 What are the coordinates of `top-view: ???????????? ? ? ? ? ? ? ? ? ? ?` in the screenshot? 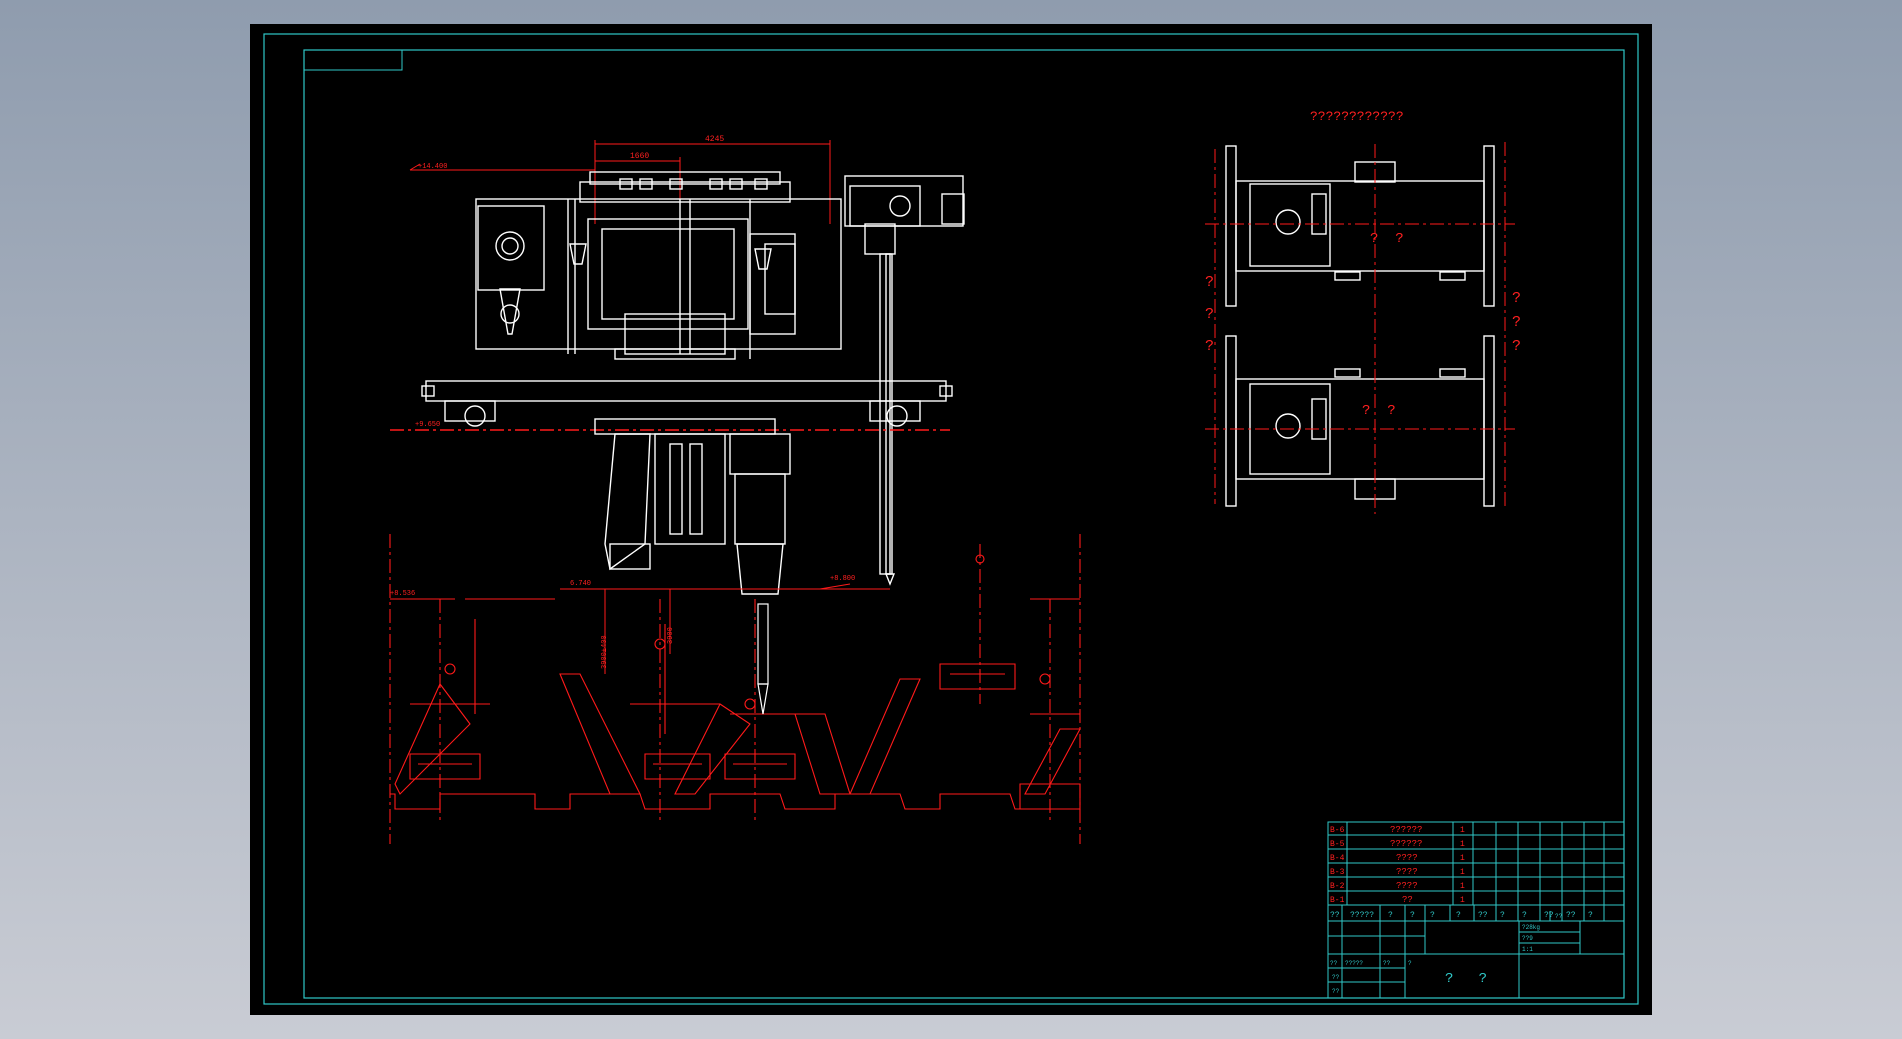 It's located at (1363, 311).